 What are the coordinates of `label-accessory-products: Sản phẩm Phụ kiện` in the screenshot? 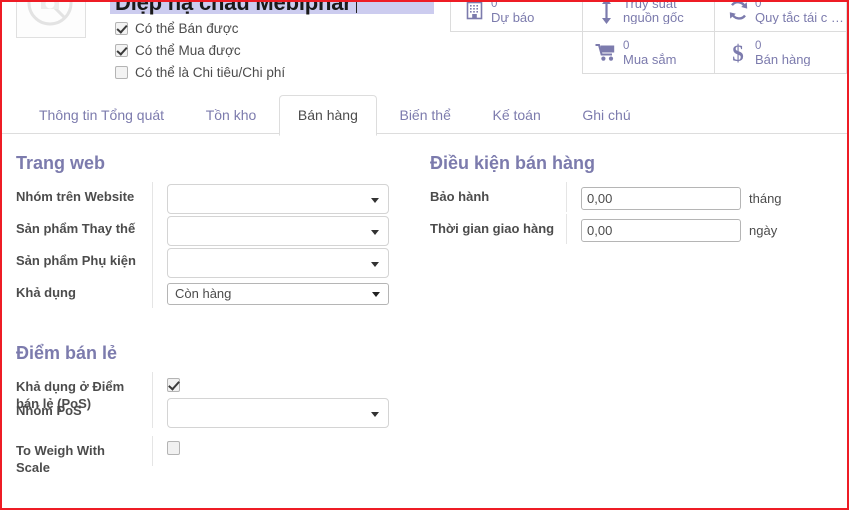 It's located at (76, 260).